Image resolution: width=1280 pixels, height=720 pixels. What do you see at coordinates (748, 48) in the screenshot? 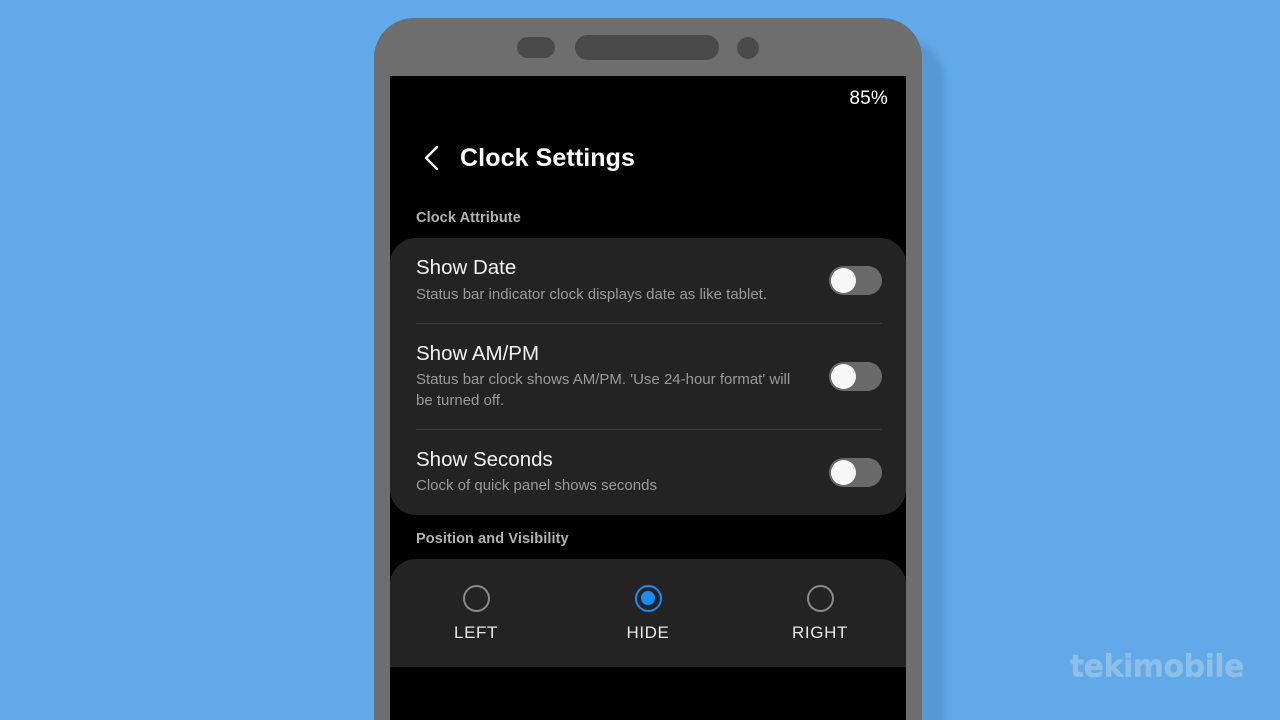
I see `front-camera-icon` at bounding box center [748, 48].